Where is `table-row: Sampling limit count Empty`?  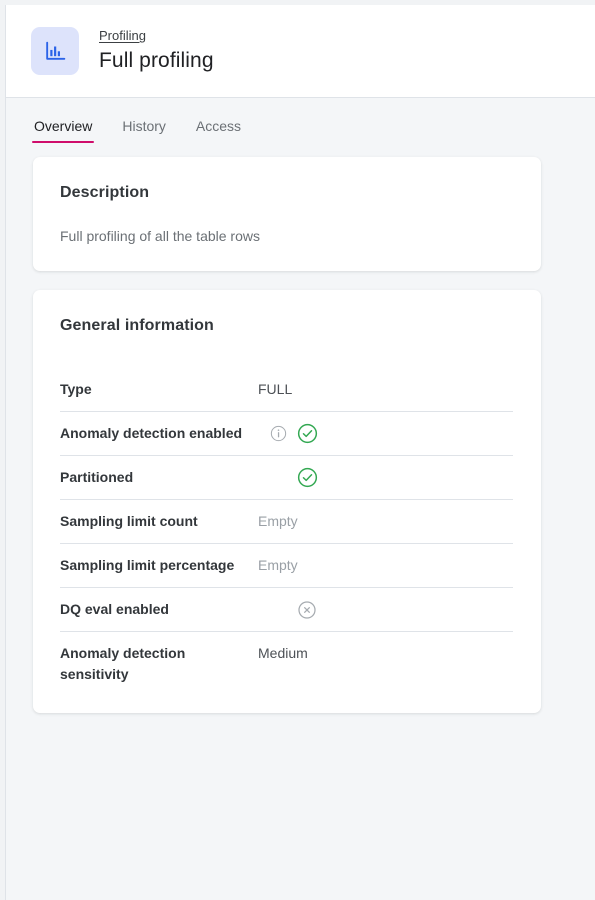 table-row: Sampling limit count Empty is located at coordinates (286, 522).